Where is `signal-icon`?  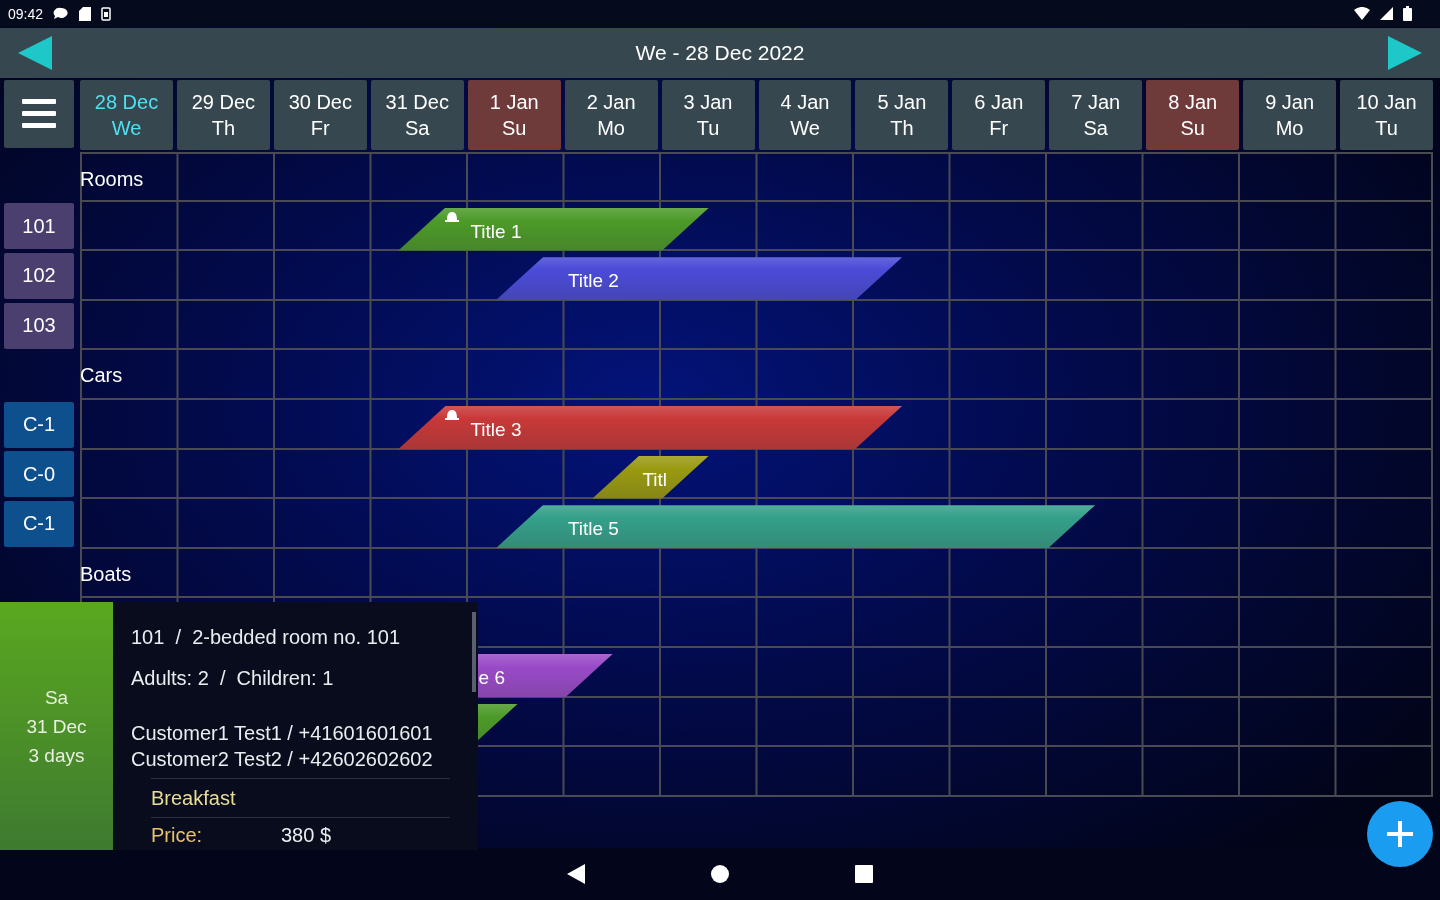 signal-icon is located at coordinates (1386, 13).